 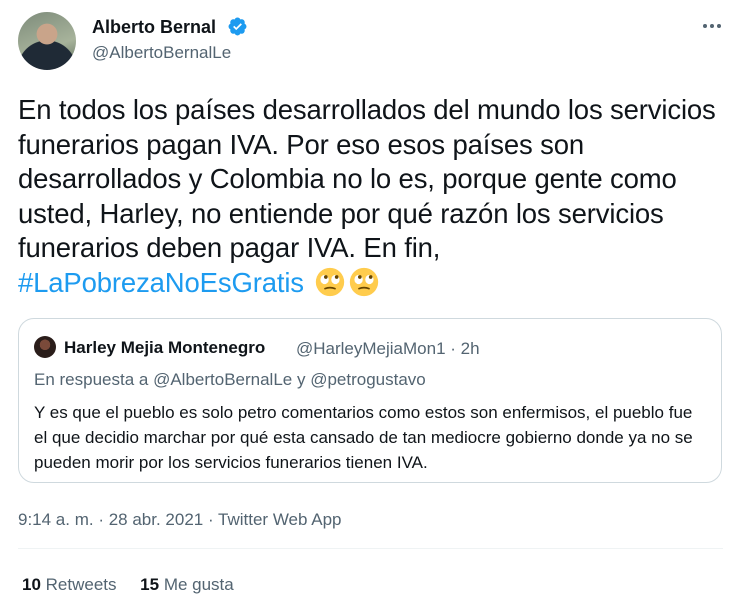 I want to click on likes-stat: 15 Me gusta, so click(x=187, y=584).